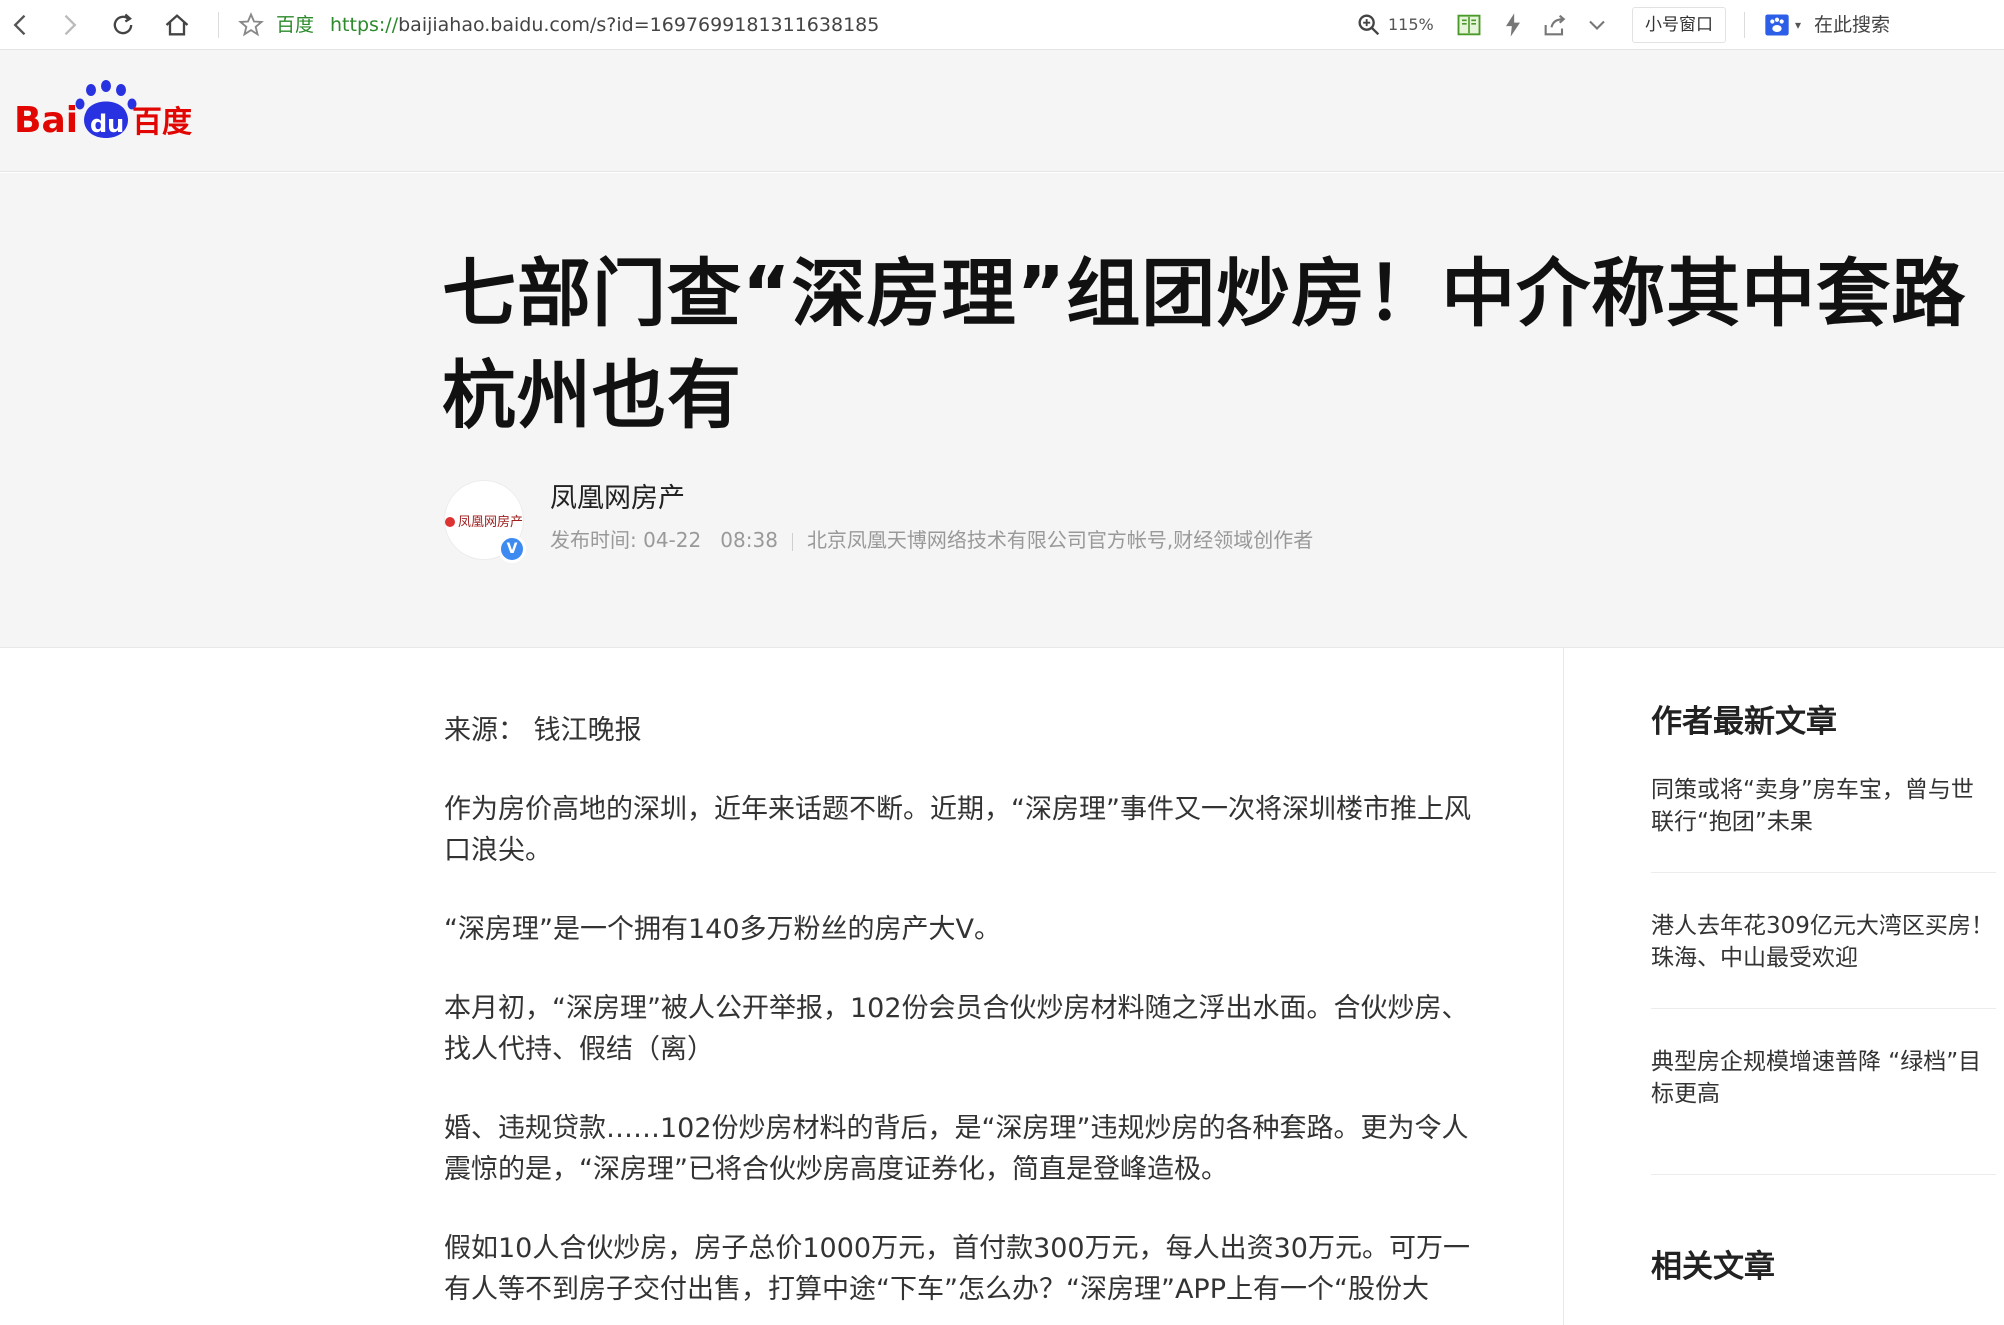 Image resolution: width=2004 pixels, height=1325 pixels. What do you see at coordinates (617, 499) in the screenshot?
I see `author-name: 凤凰网房产` at bounding box center [617, 499].